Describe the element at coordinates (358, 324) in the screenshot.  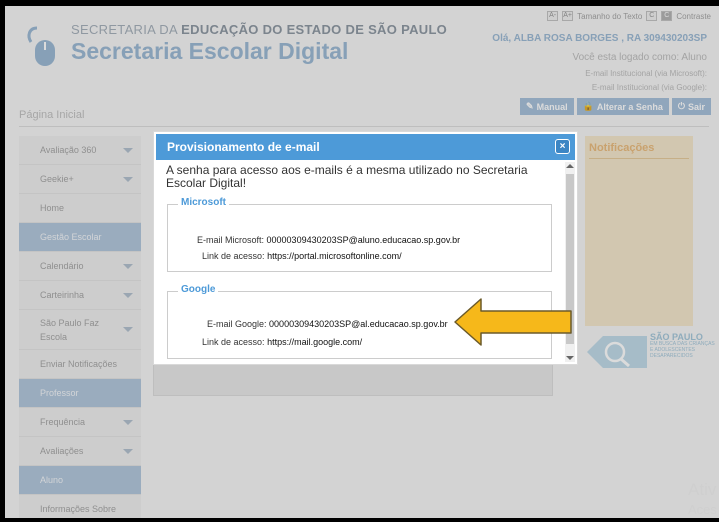
I see `google-email-value: 00000309430203SP@al.educacao.sp.gov.br` at that location.